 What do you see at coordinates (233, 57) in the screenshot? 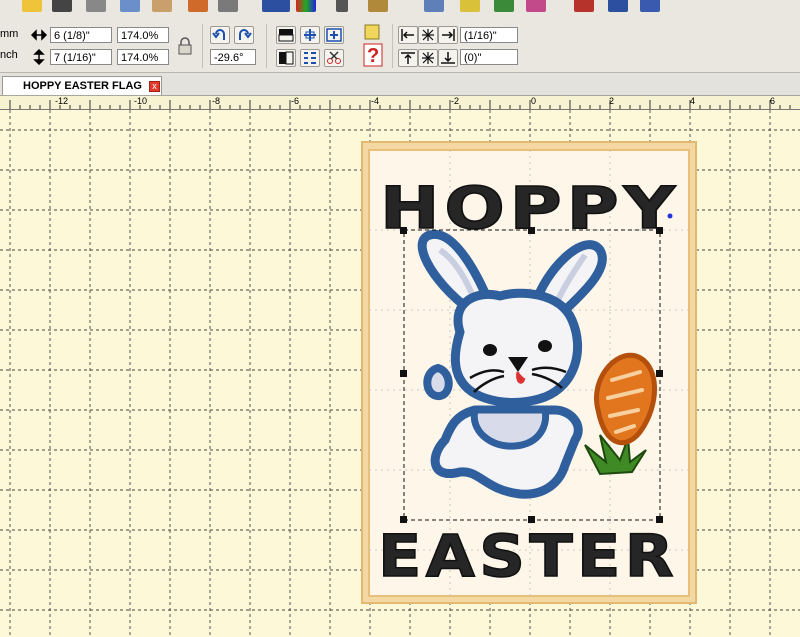
I see `rotation-field: -29.6°` at bounding box center [233, 57].